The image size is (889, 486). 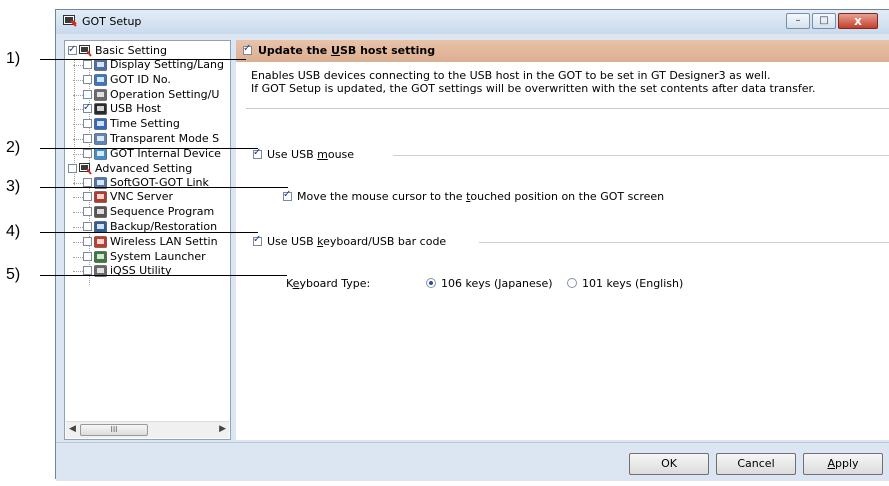 I want to click on tree-group-label: Advanced Setting, so click(x=144, y=168).